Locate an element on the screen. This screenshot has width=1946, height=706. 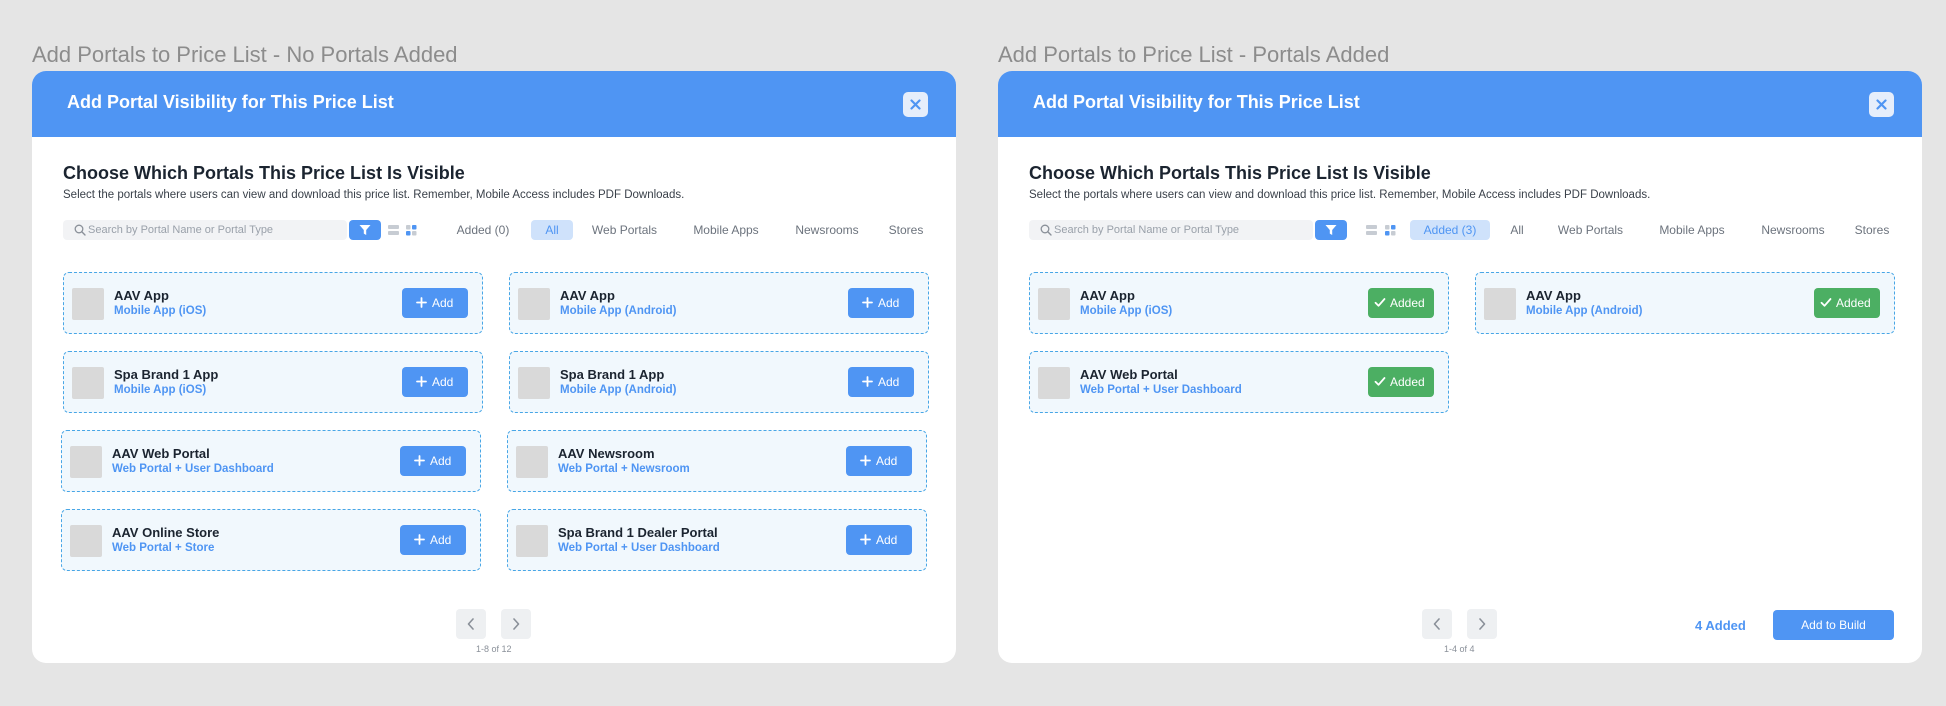
close-icon is located at coordinates (915, 104).